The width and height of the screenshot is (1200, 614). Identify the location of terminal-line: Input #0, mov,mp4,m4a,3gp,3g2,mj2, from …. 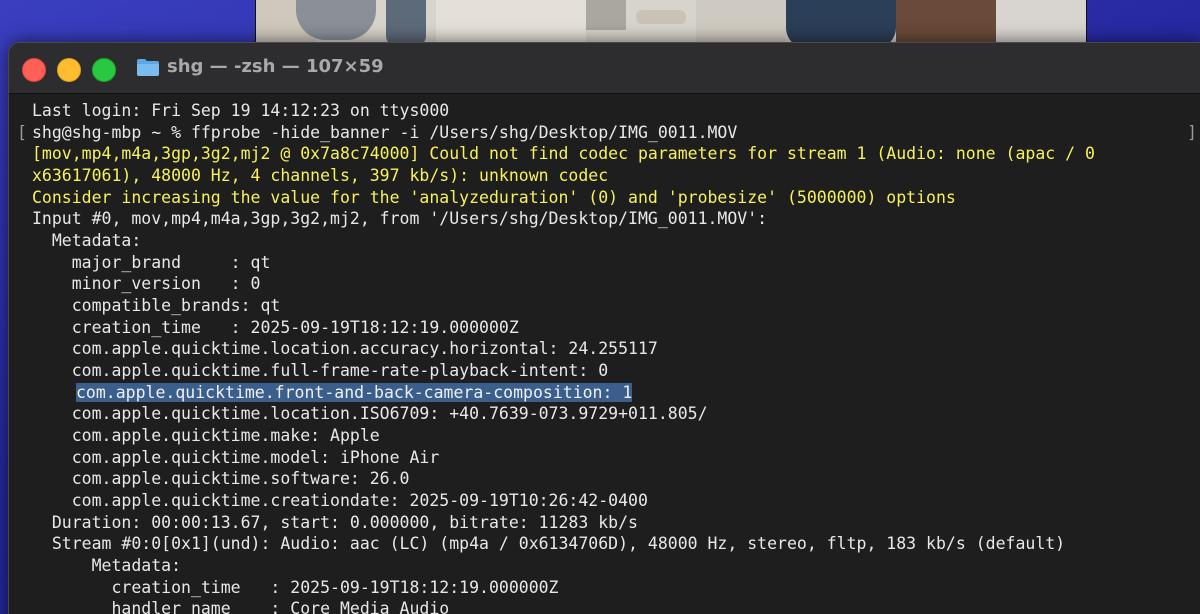
(400, 218).